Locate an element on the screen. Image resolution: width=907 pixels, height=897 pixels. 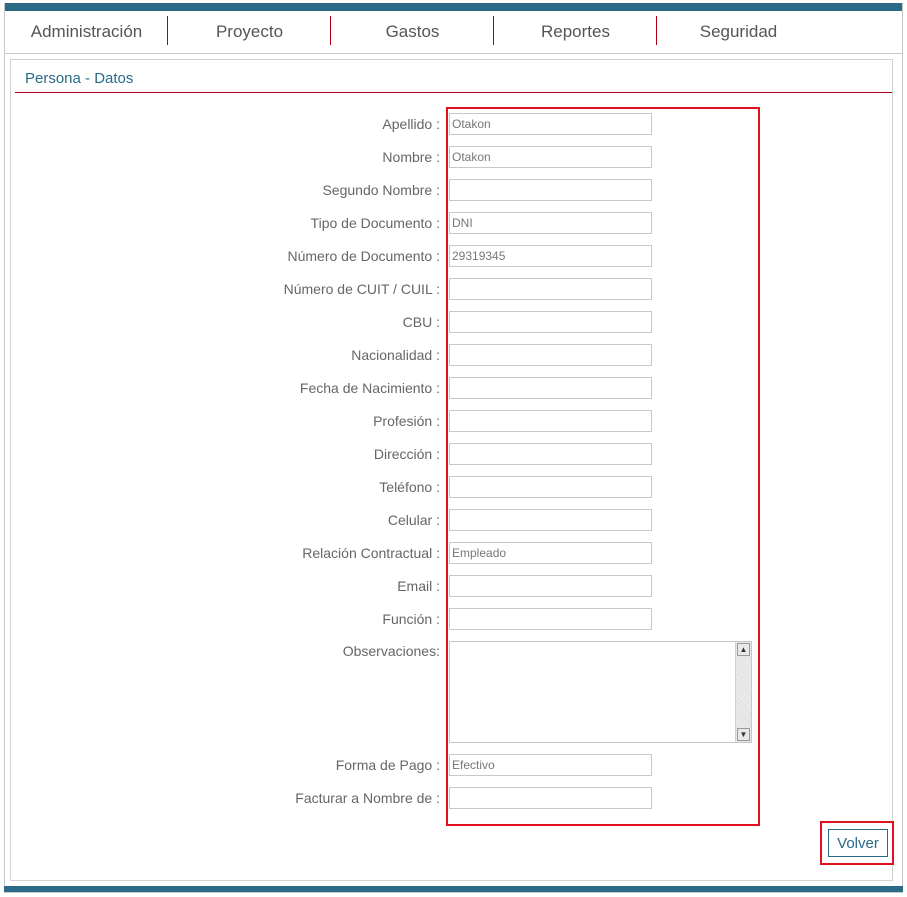
field-label: Relación Contractual : is located at coordinates (371, 553).